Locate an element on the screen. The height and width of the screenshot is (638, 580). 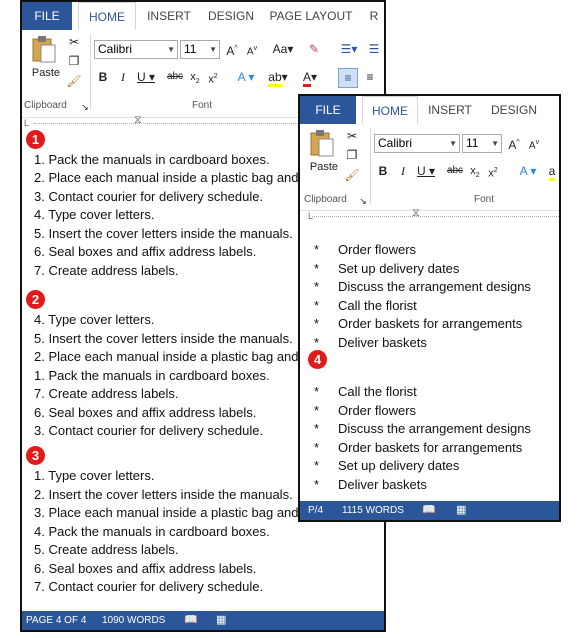
step-badge-4: 4 is located at coordinates (317, 359).